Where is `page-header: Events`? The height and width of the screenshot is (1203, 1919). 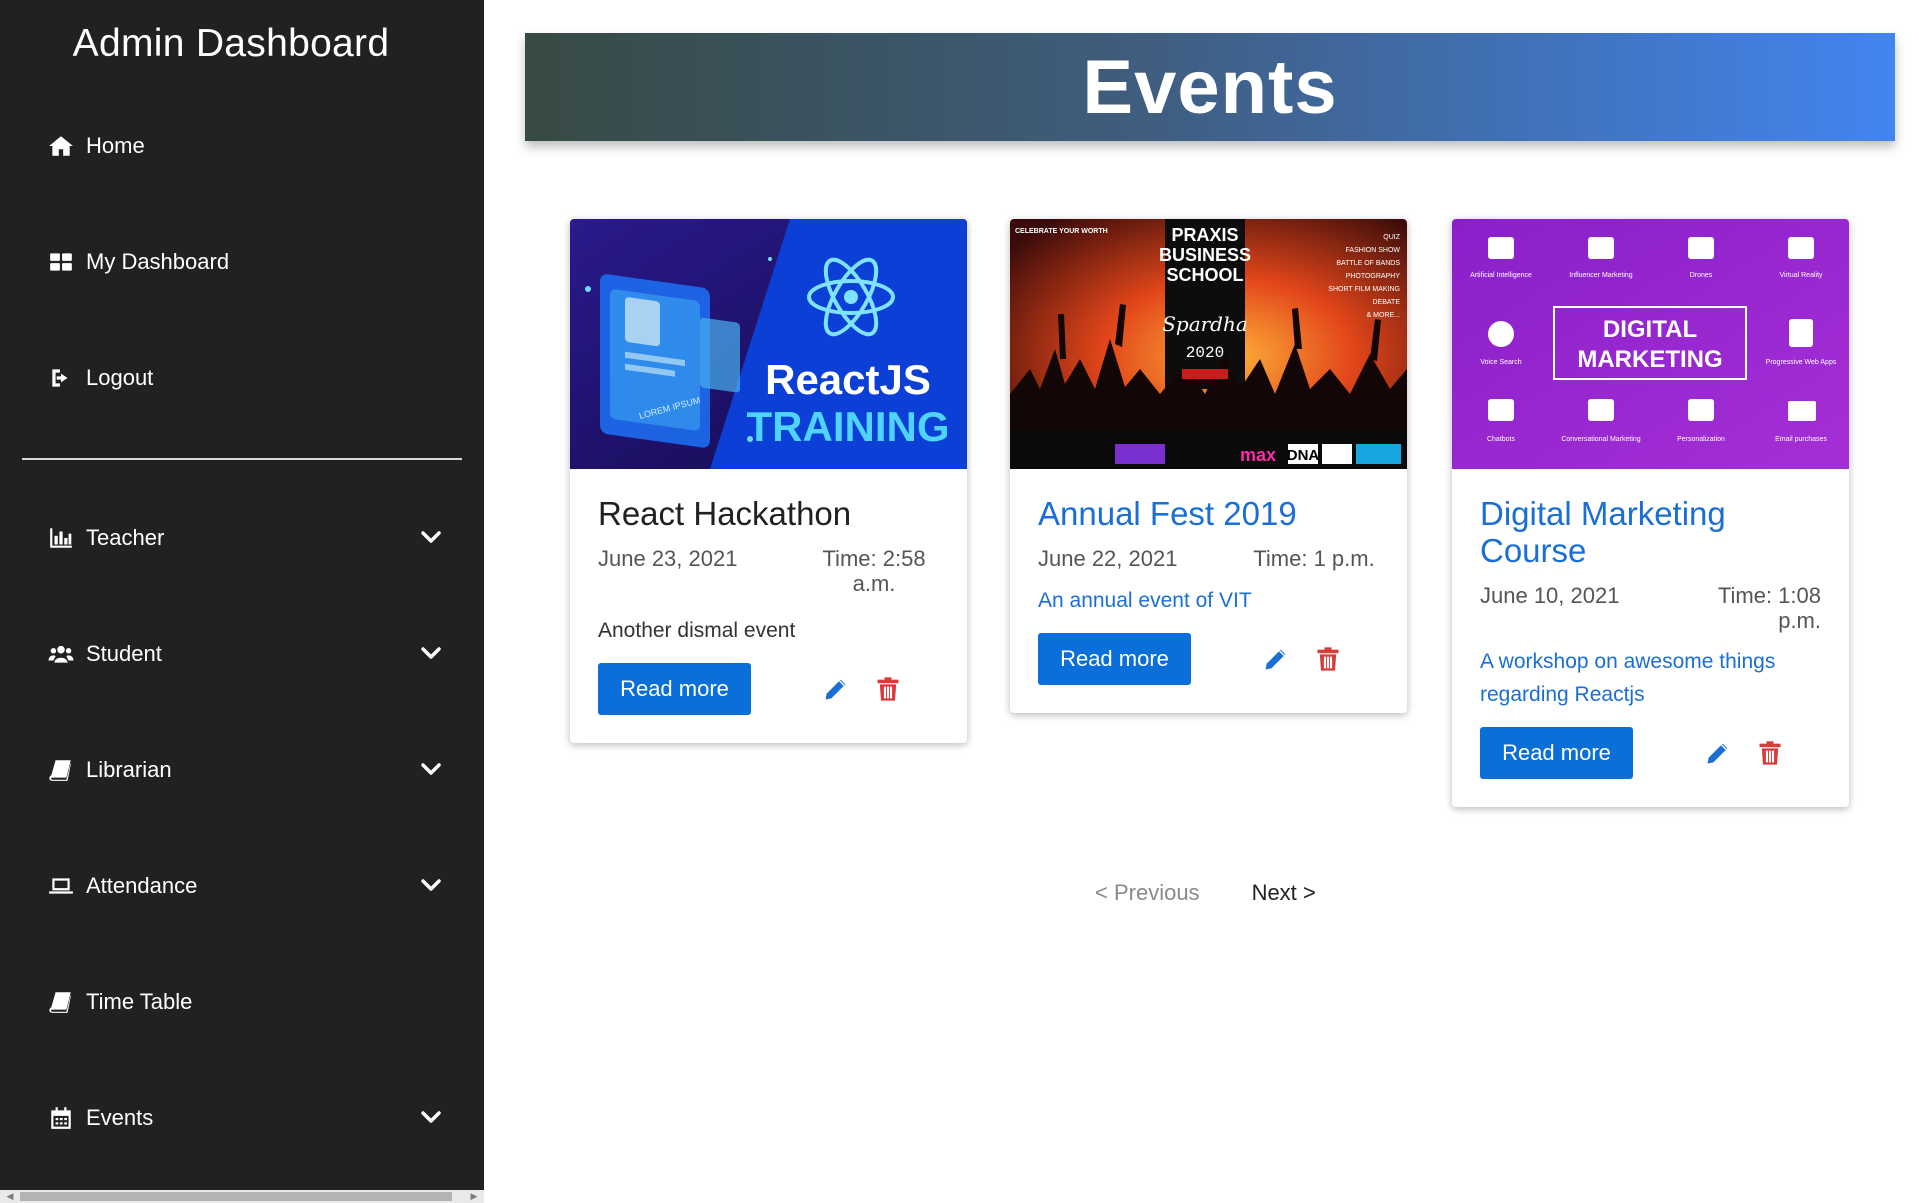 page-header: Events is located at coordinates (1210, 87).